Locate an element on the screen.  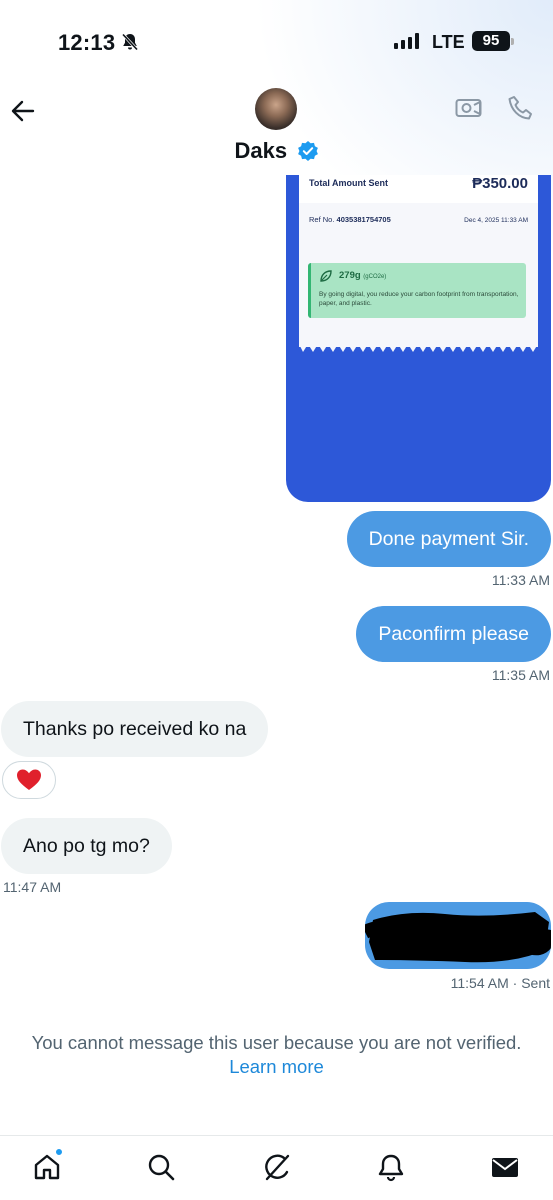
video-camera-icon is located at coordinates (469, 108).